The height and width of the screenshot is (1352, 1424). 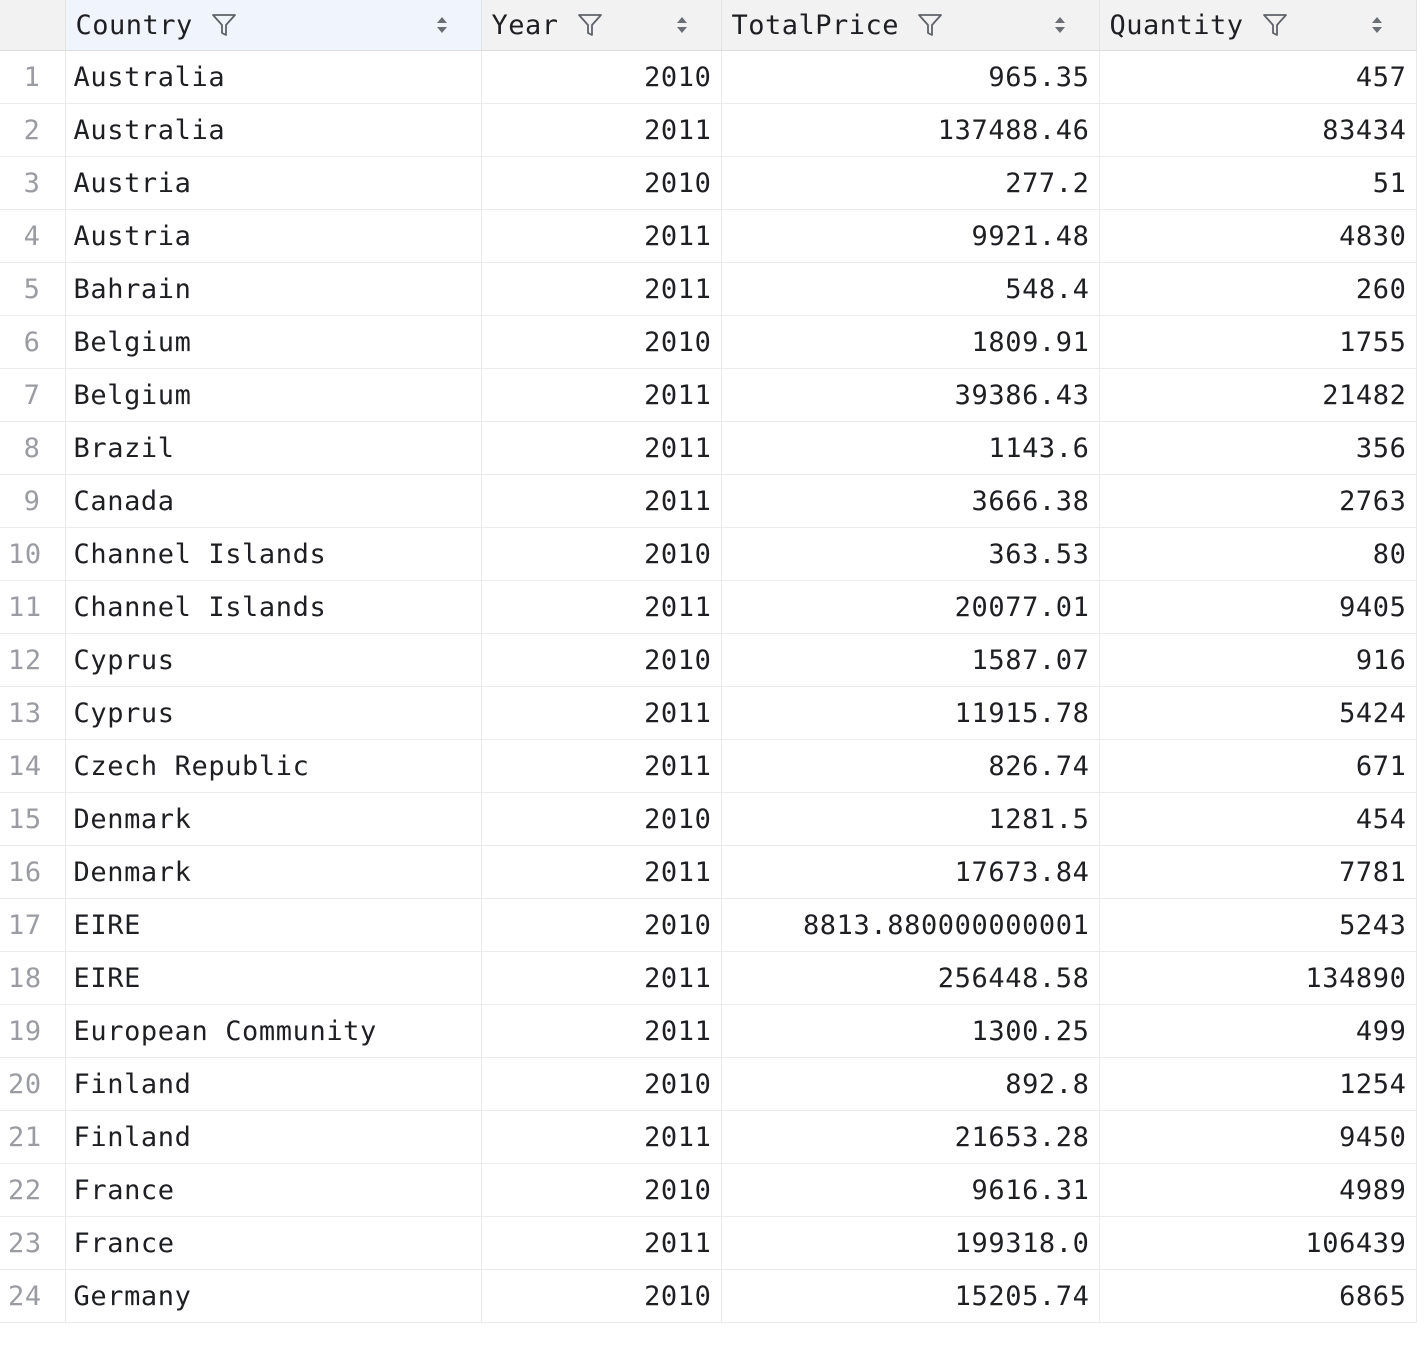 I want to click on cell-totalprice: 11915.78, so click(x=910, y=713).